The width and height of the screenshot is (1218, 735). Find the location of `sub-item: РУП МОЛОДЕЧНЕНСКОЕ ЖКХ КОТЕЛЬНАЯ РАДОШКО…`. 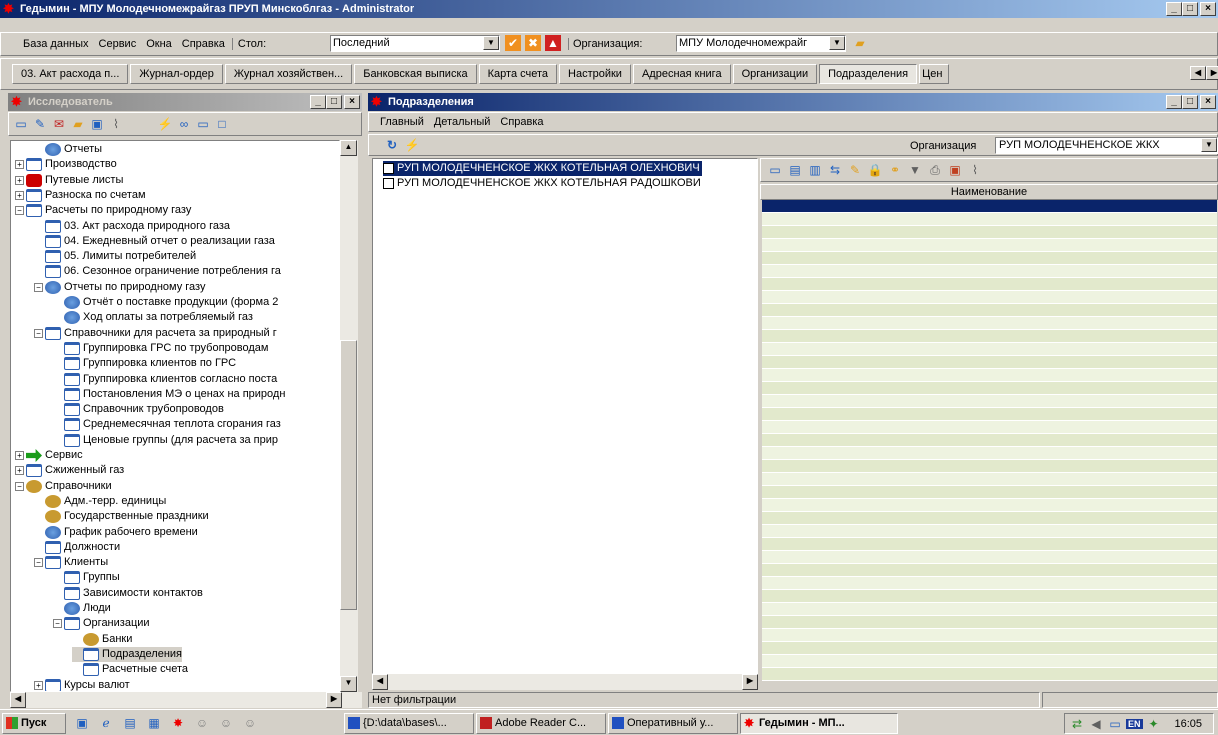

sub-item: РУП МОЛОДЕЧНЕНСКОЕ ЖКХ КОТЕЛЬНАЯ РАДОШКО… is located at coordinates (542, 183).